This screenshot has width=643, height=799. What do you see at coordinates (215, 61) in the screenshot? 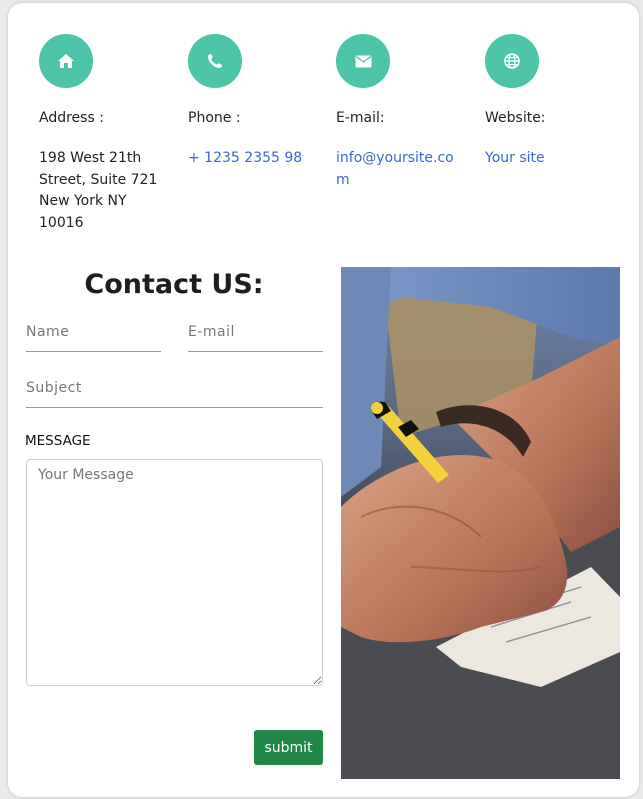
I see `phone-icon` at bounding box center [215, 61].